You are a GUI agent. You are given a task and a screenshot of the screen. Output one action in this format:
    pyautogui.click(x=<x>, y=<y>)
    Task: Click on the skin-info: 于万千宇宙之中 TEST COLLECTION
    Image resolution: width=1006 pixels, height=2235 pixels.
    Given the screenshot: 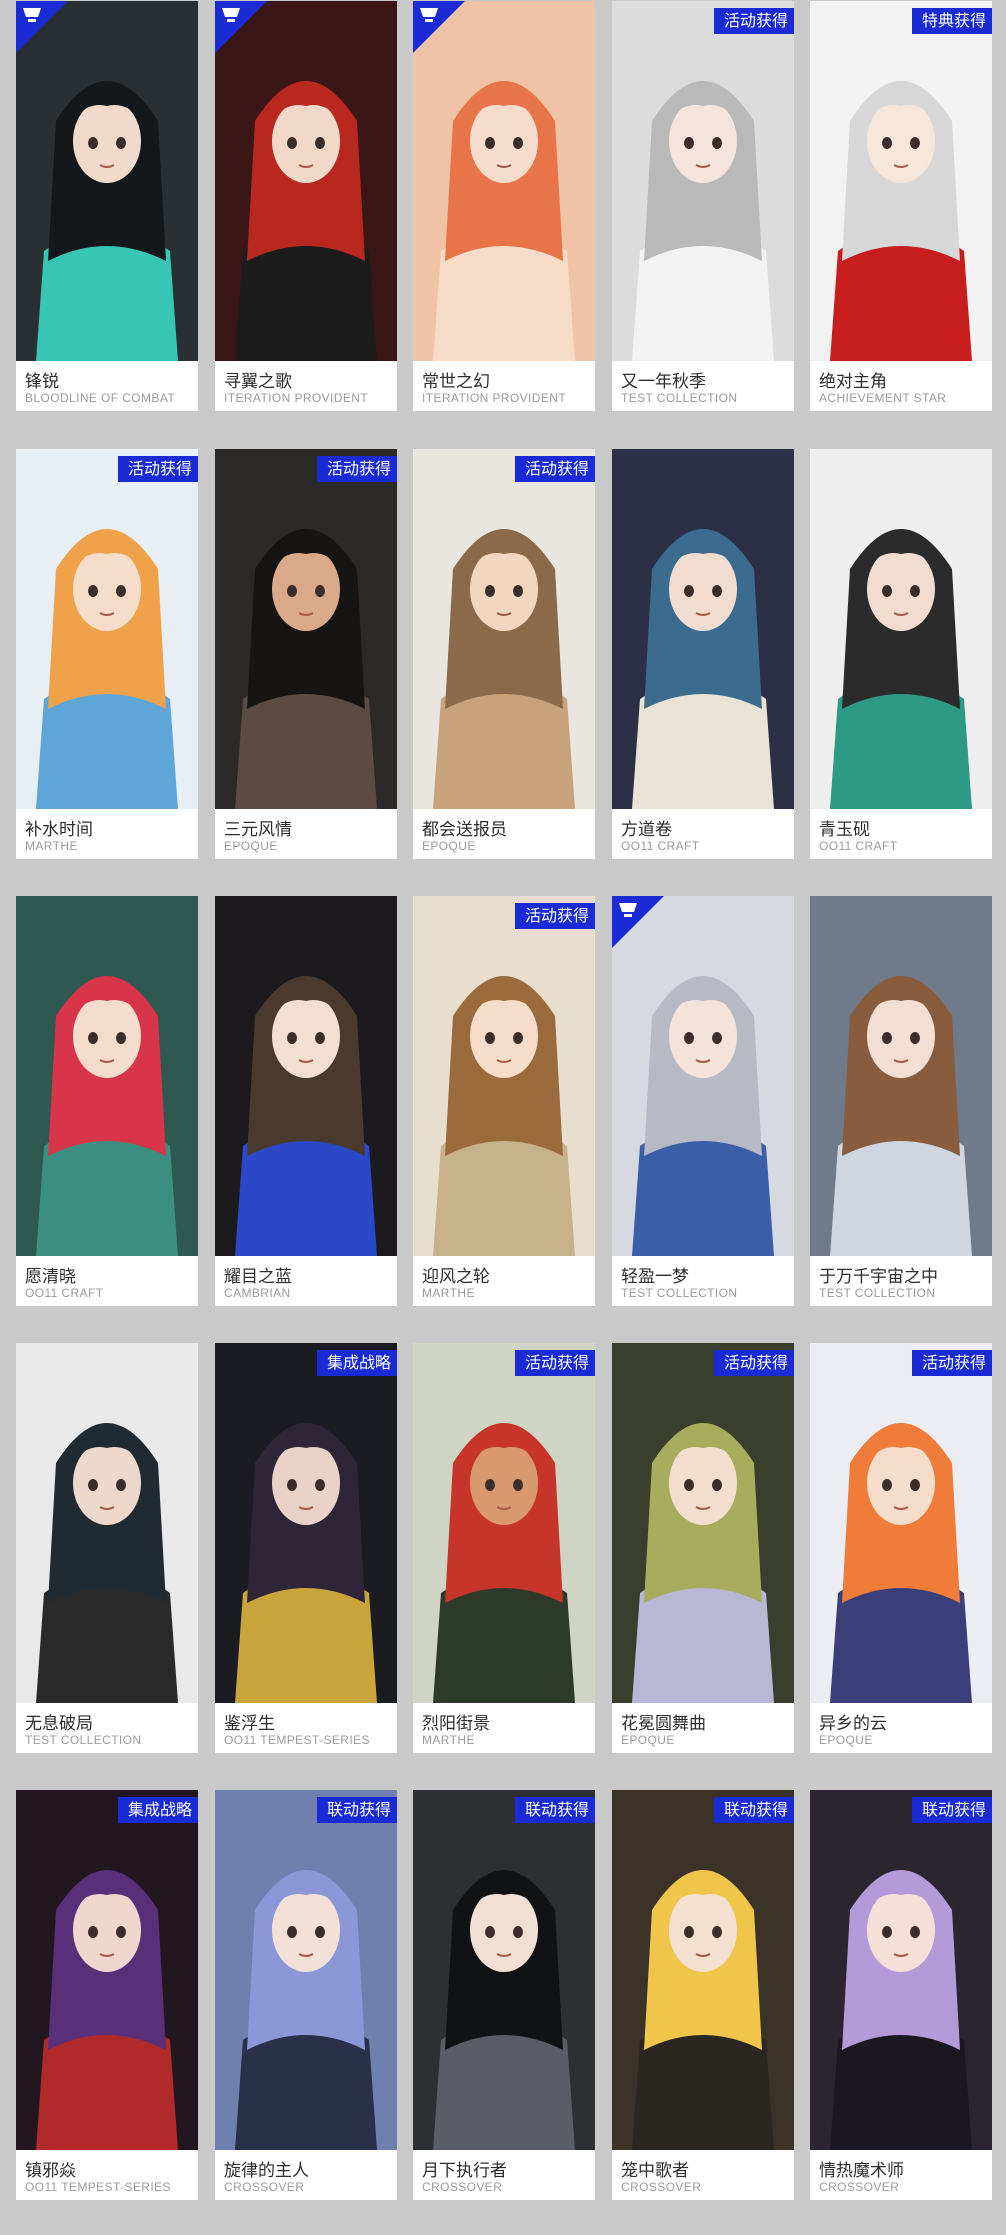 What is the action you would take?
    pyautogui.click(x=901, y=1281)
    